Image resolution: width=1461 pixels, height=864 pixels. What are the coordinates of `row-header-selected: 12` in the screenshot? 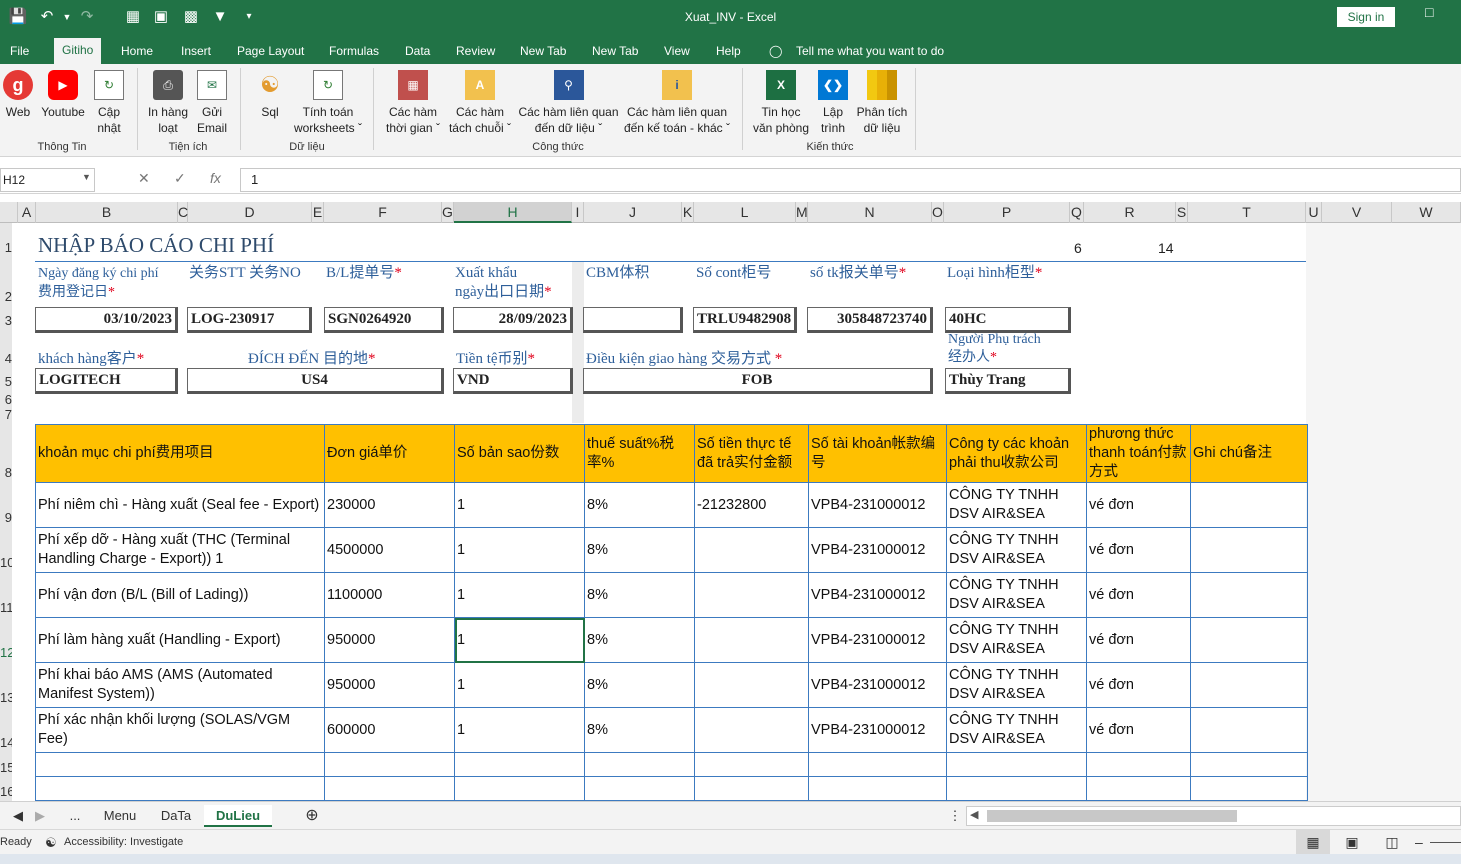 It's located at (7, 652).